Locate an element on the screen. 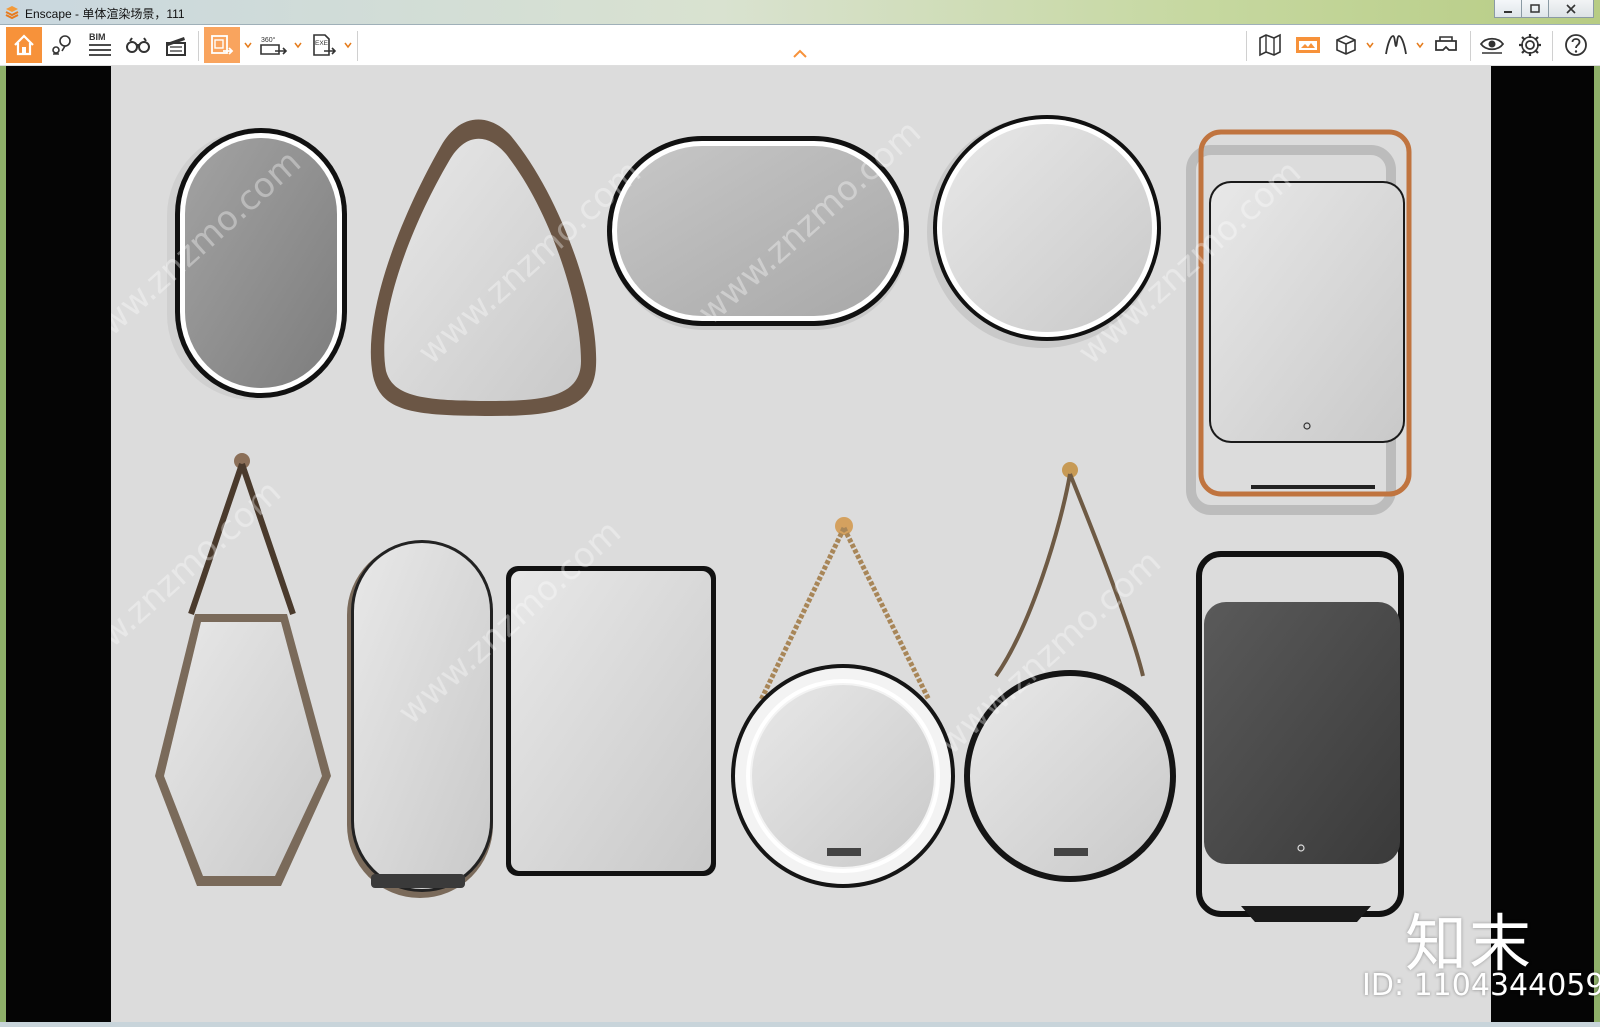 This screenshot has width=1600, height=1027. render-export-icon is located at coordinates (222, 45).